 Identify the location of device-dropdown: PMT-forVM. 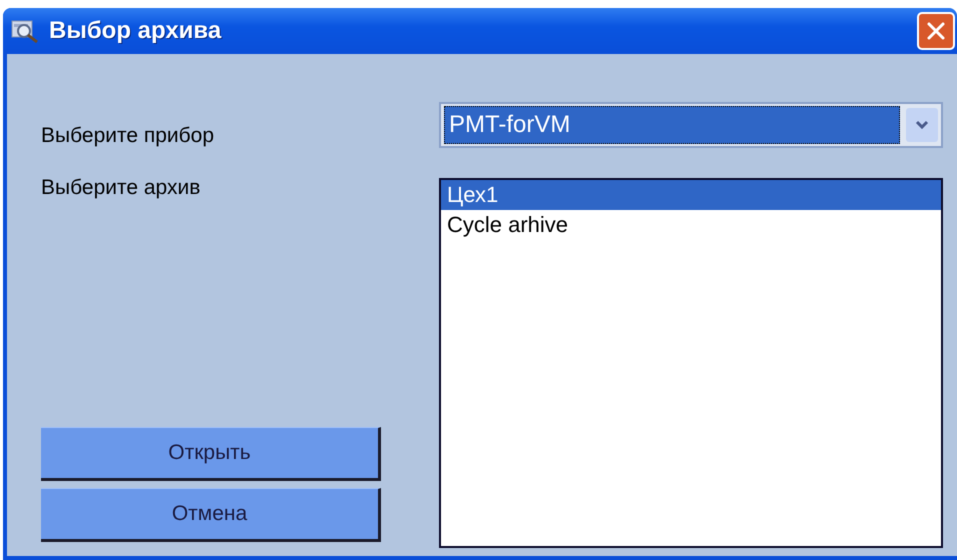
(691, 125).